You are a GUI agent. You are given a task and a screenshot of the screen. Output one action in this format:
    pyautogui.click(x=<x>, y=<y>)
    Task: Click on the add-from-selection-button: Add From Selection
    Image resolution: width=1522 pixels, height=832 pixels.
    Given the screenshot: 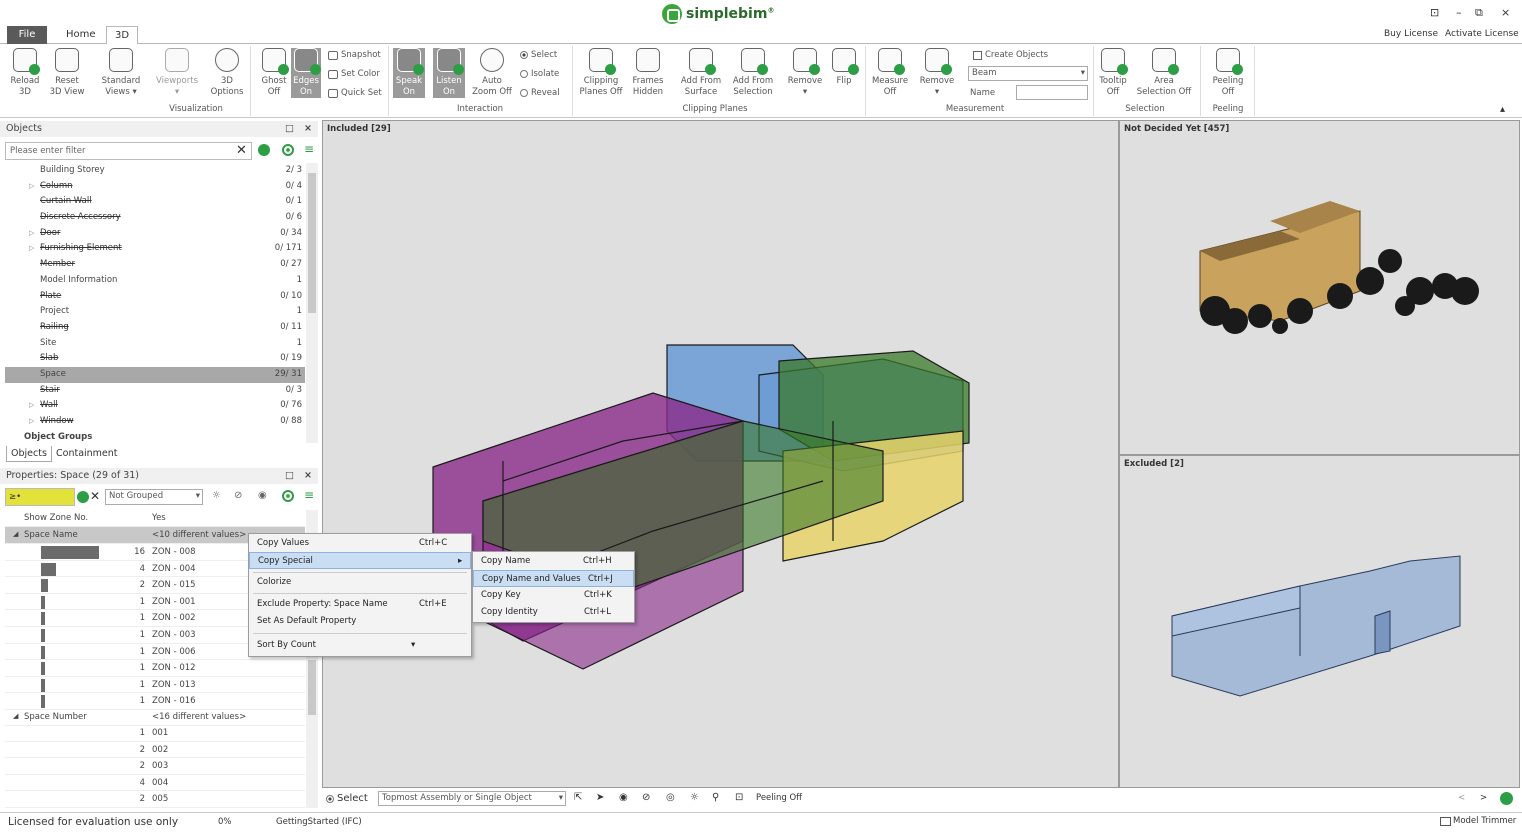 What is the action you would take?
    pyautogui.click(x=753, y=73)
    